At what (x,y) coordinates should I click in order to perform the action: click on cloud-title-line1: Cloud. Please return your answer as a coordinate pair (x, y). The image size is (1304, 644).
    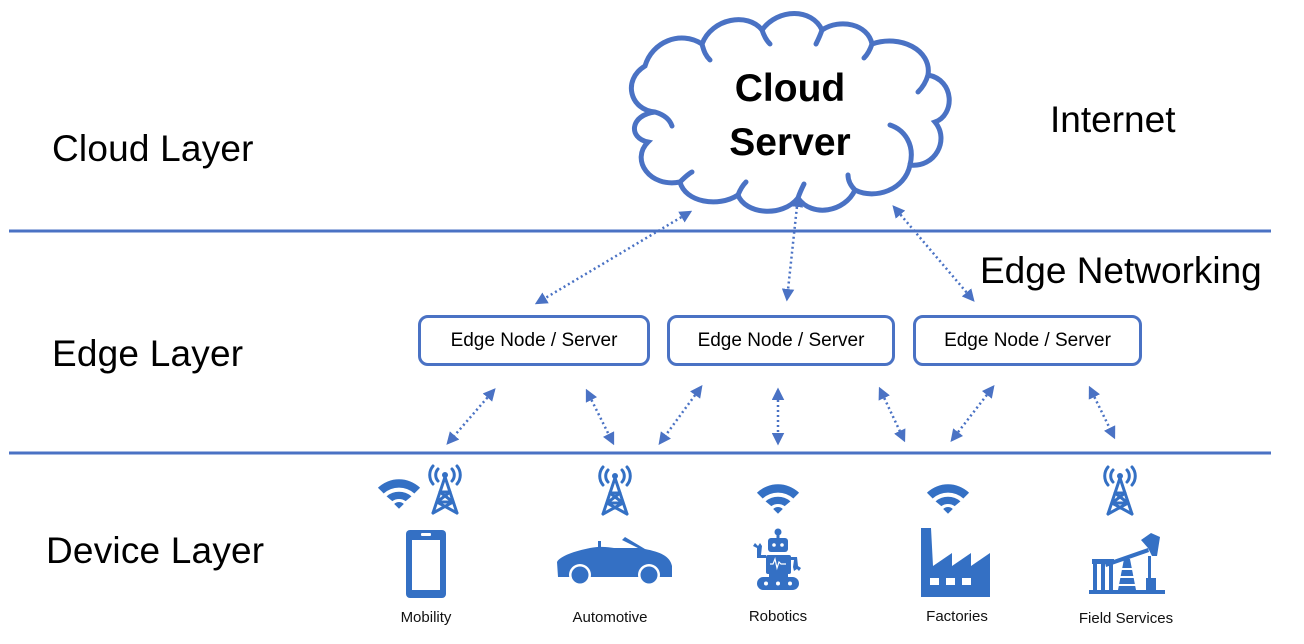
    Looking at the image, I should click on (790, 88).